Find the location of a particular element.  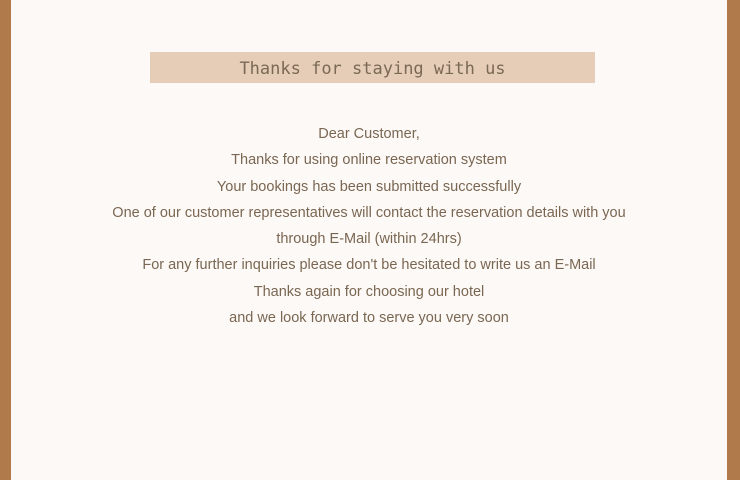

message-line: Thanks again for choosing our hotel is located at coordinates (369, 291).